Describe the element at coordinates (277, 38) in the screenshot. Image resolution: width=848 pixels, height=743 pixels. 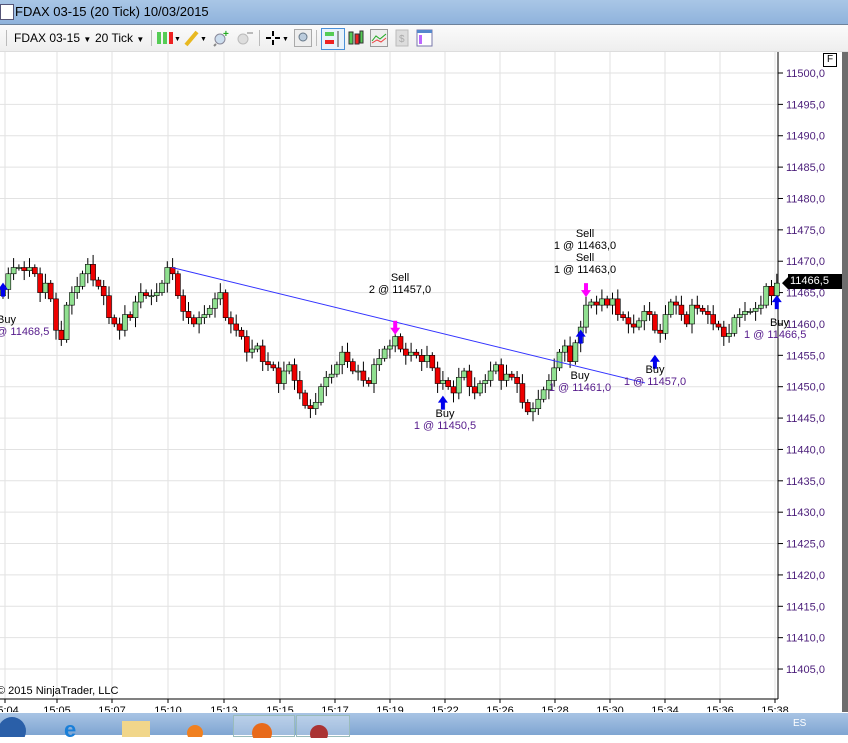
I see `crosshair-icon: ▼` at that location.